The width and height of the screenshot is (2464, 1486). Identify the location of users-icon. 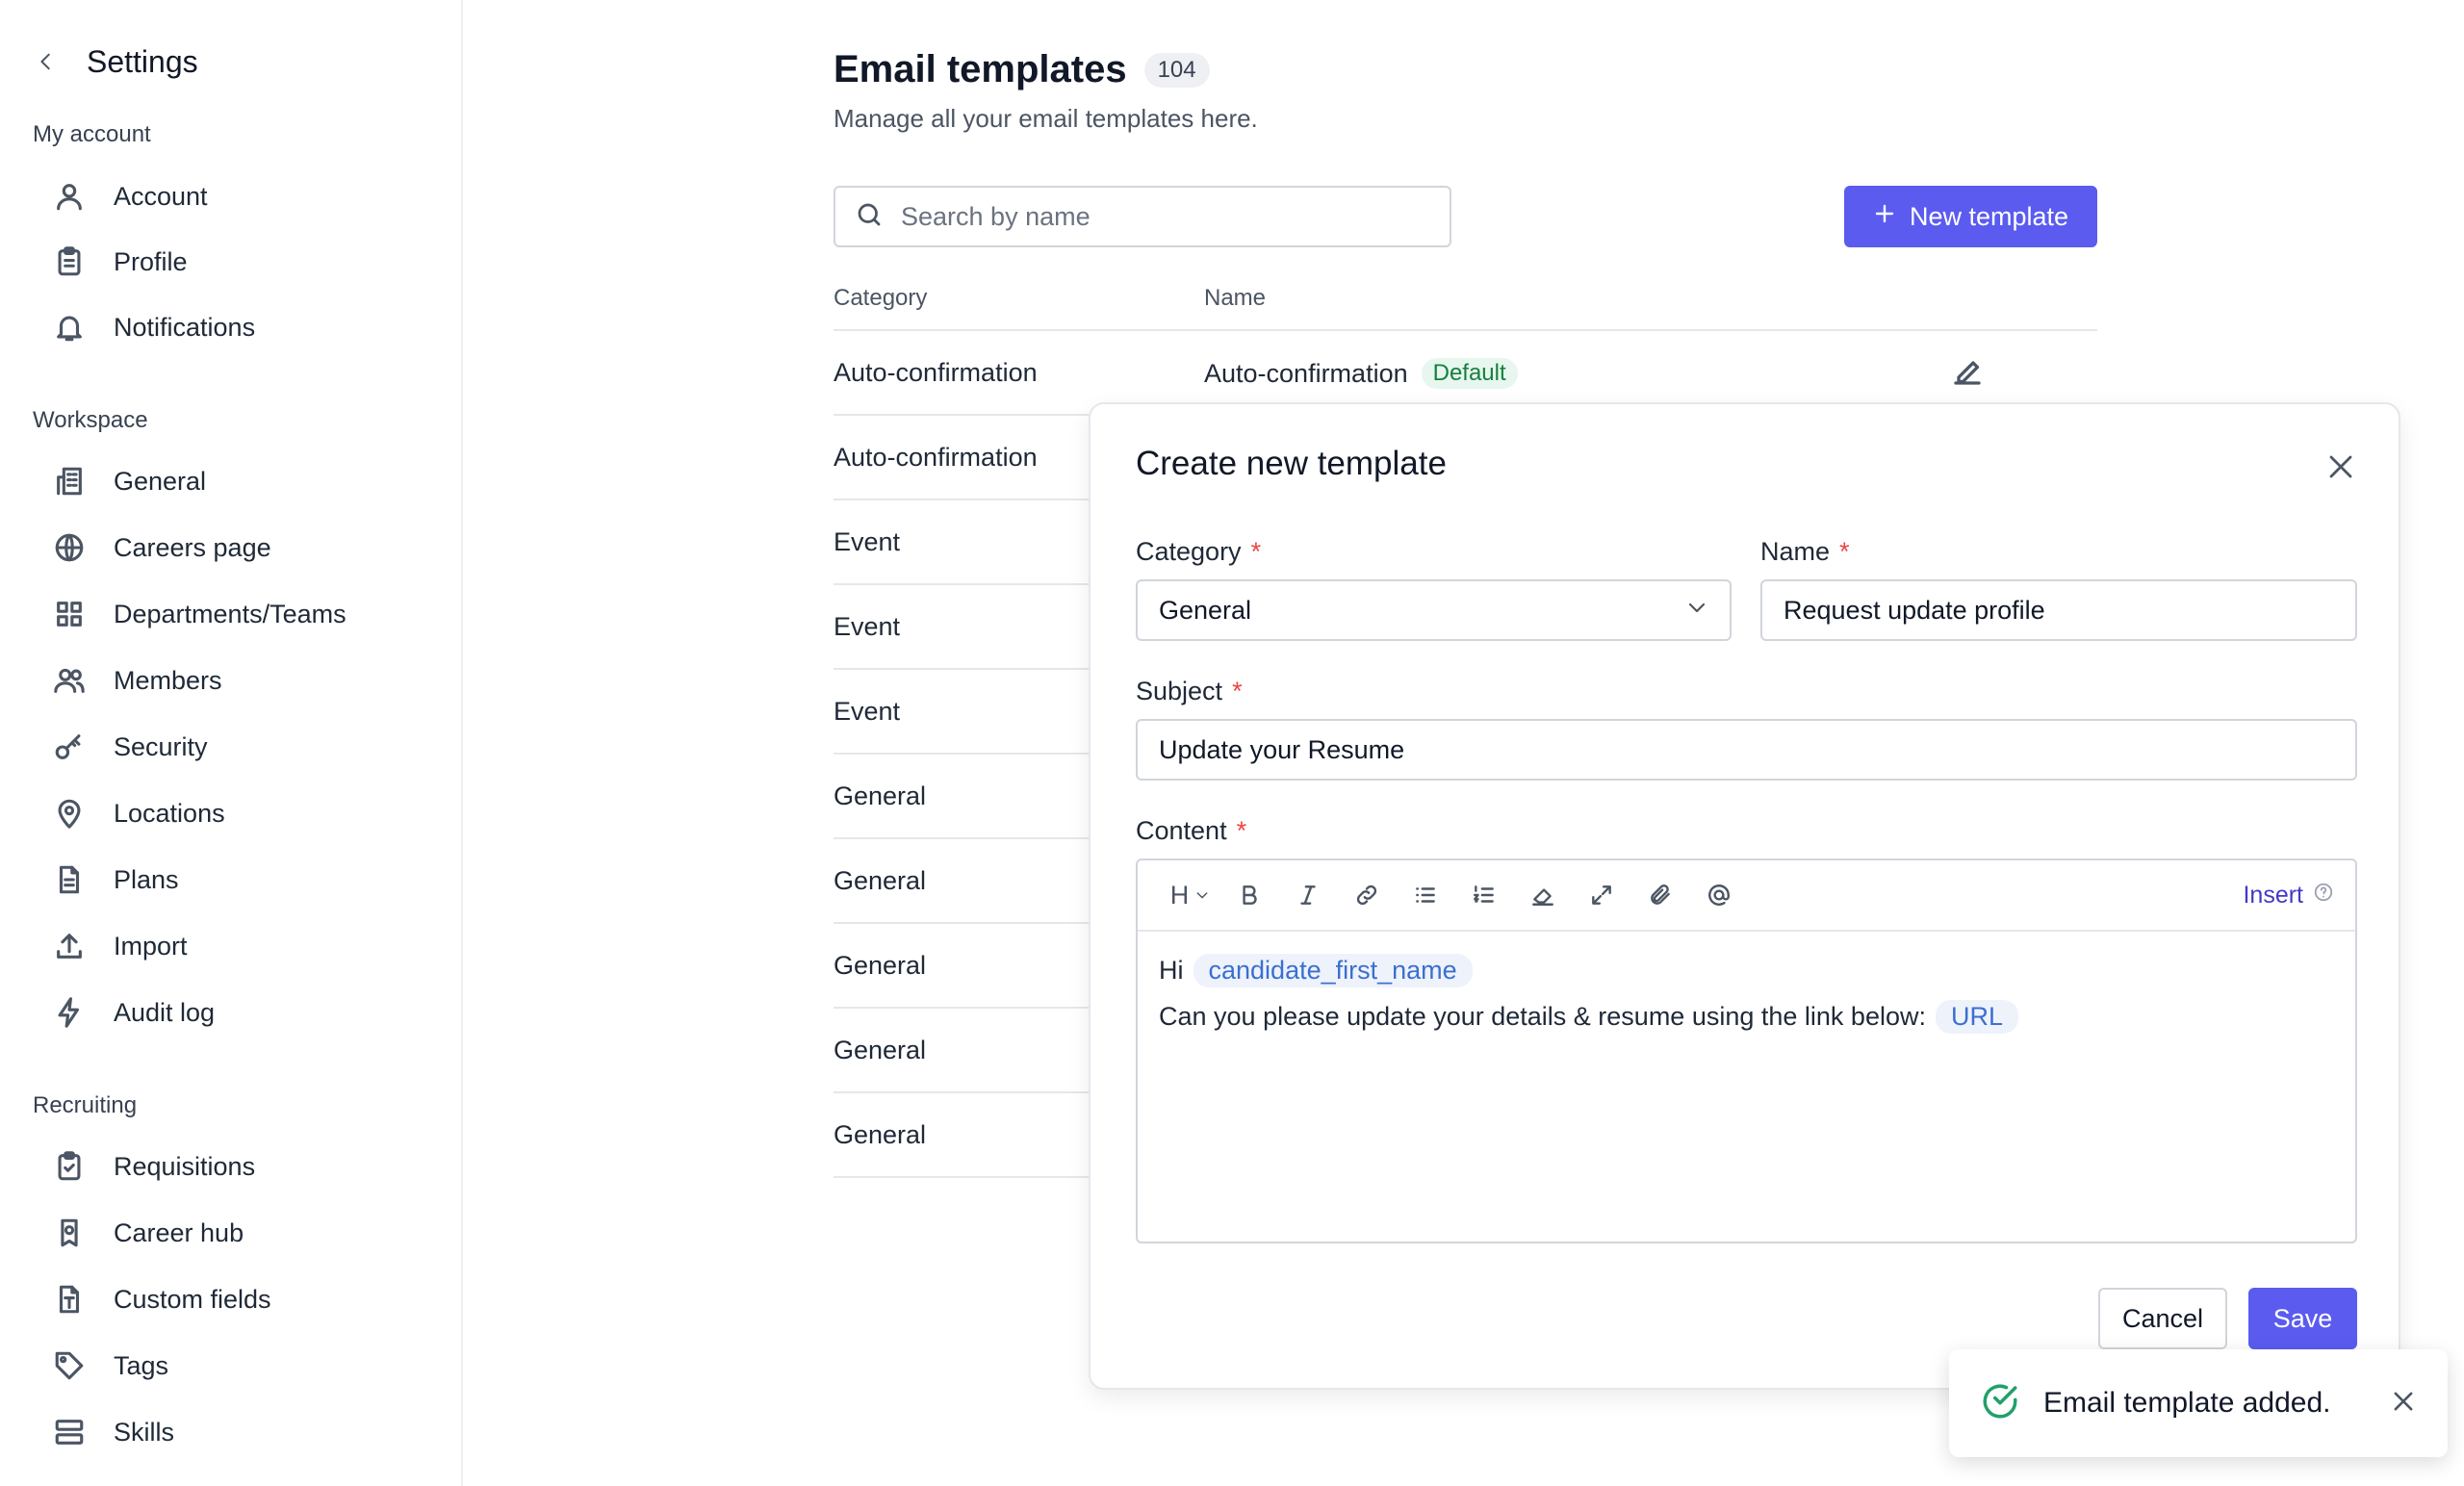
(69, 680).